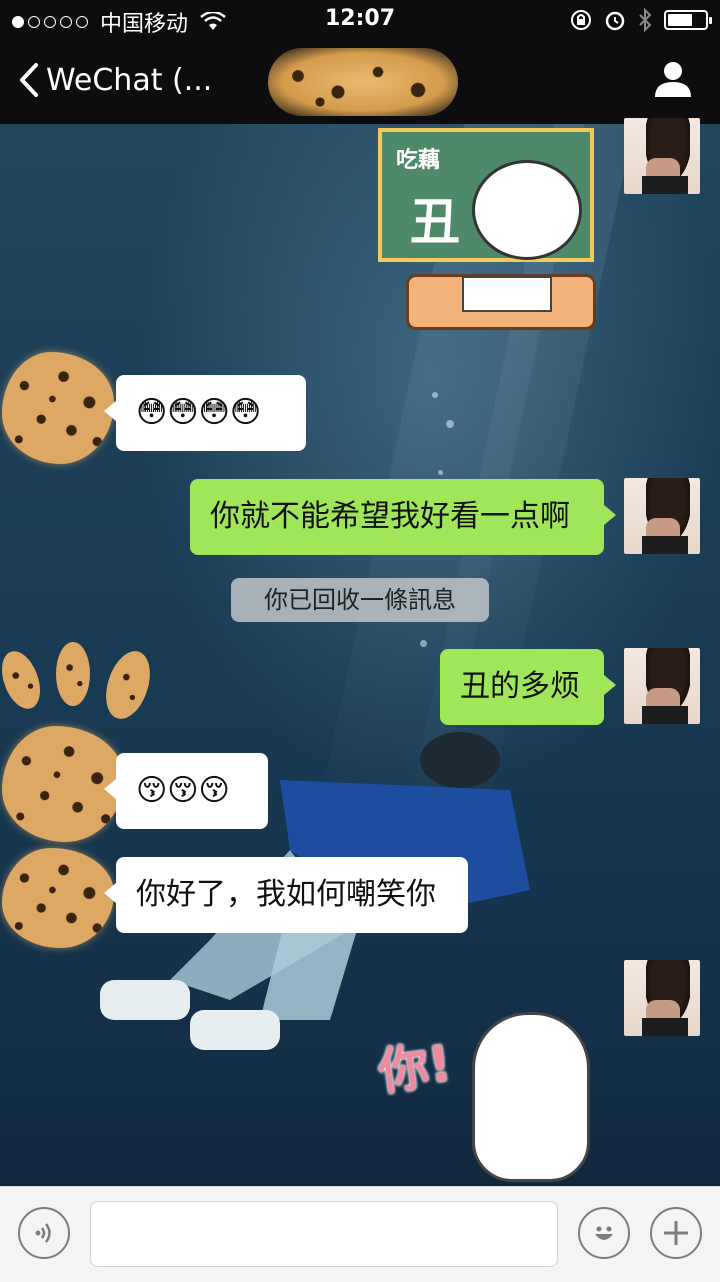 The image size is (720, 1282). Describe the element at coordinates (360, 600) in the screenshot. I see `recall-notice: 你已回收一條訊息` at that location.